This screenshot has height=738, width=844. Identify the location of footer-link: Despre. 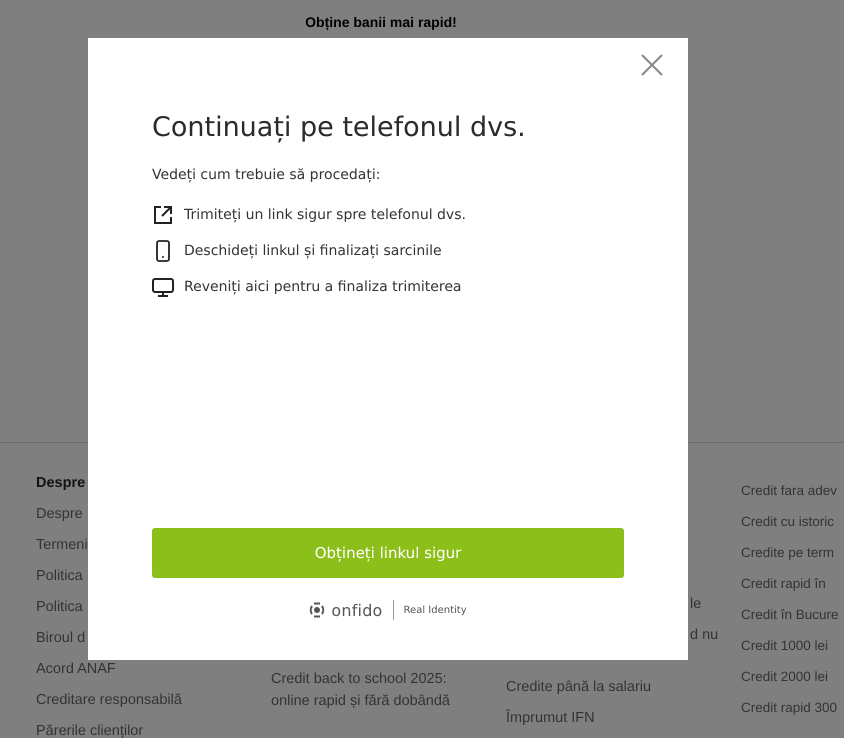
(59, 514).